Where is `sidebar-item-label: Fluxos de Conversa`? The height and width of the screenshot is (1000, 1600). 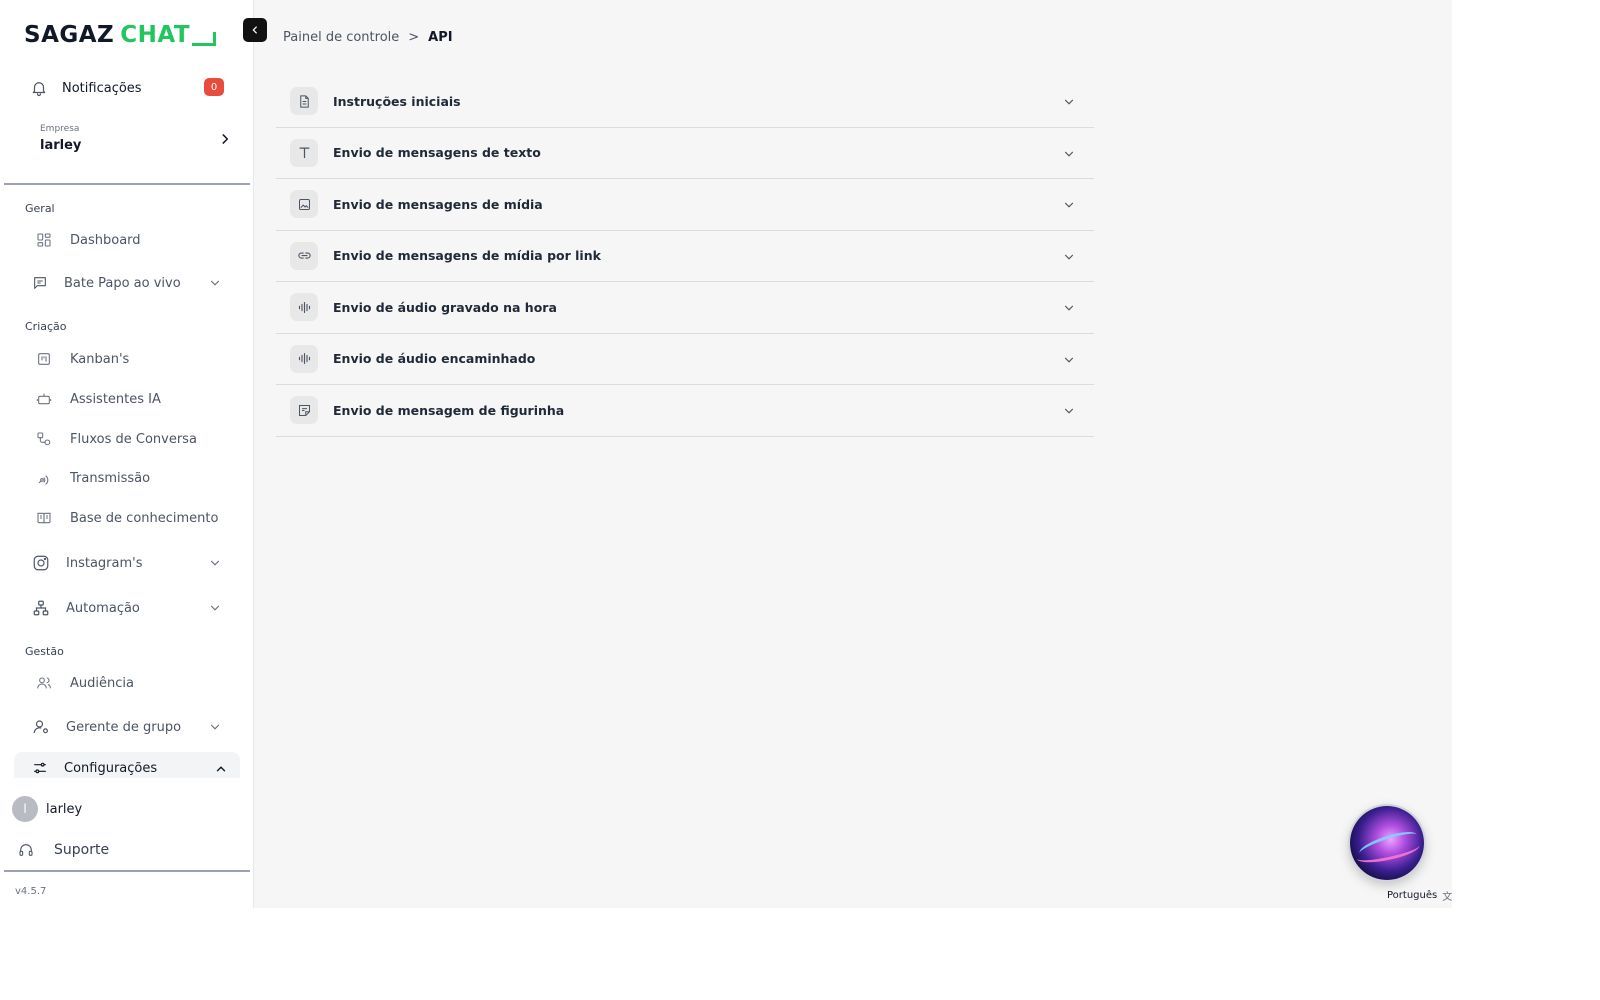
sidebar-item-label: Fluxos de Conversa is located at coordinates (133, 439).